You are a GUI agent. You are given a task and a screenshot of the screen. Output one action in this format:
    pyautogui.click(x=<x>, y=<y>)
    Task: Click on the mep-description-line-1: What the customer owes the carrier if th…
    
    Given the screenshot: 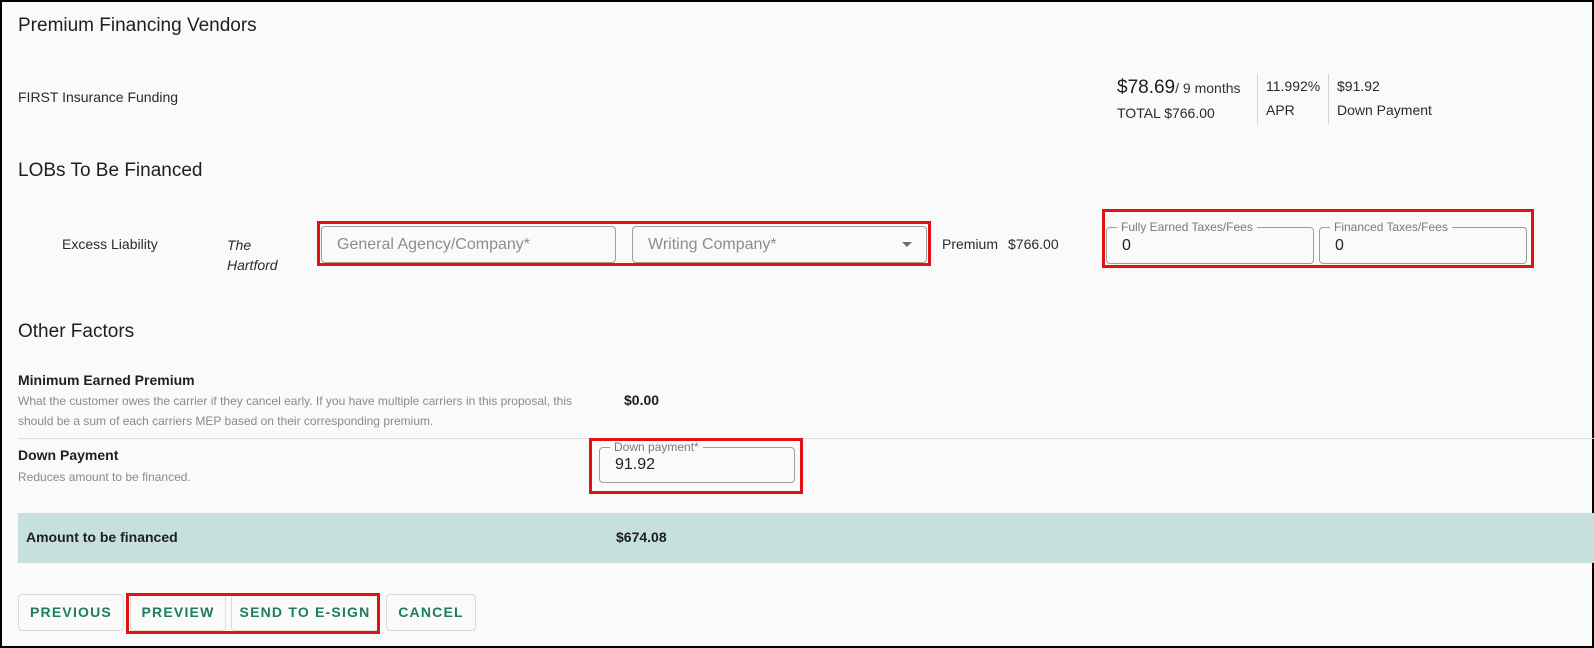 What is the action you would take?
    pyautogui.click(x=295, y=401)
    